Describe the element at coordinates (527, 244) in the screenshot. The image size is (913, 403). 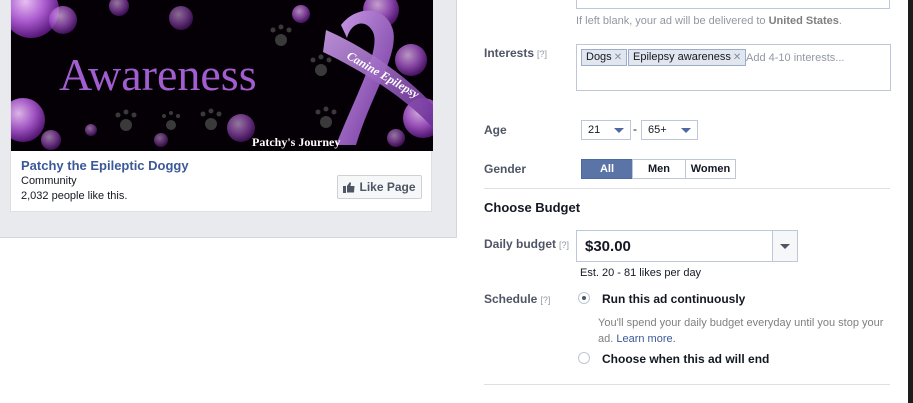
I see `daily-budget-label: Daily budget [?]` at that location.